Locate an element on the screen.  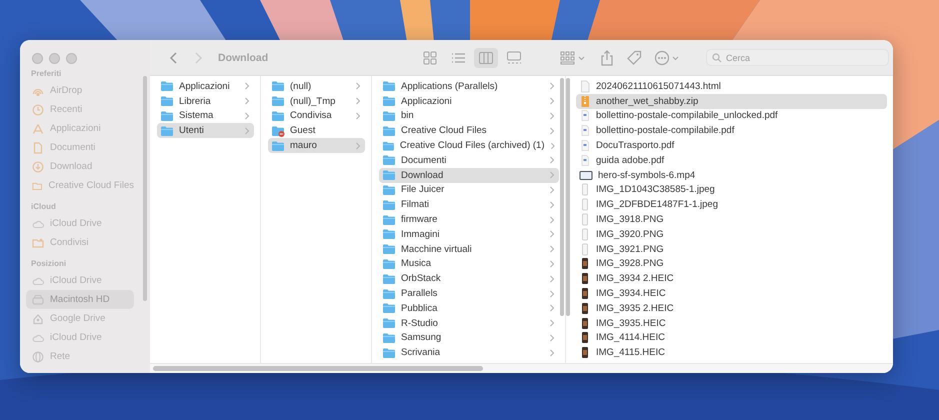
file-row: Applications (Parallels) is located at coordinates (469, 86).